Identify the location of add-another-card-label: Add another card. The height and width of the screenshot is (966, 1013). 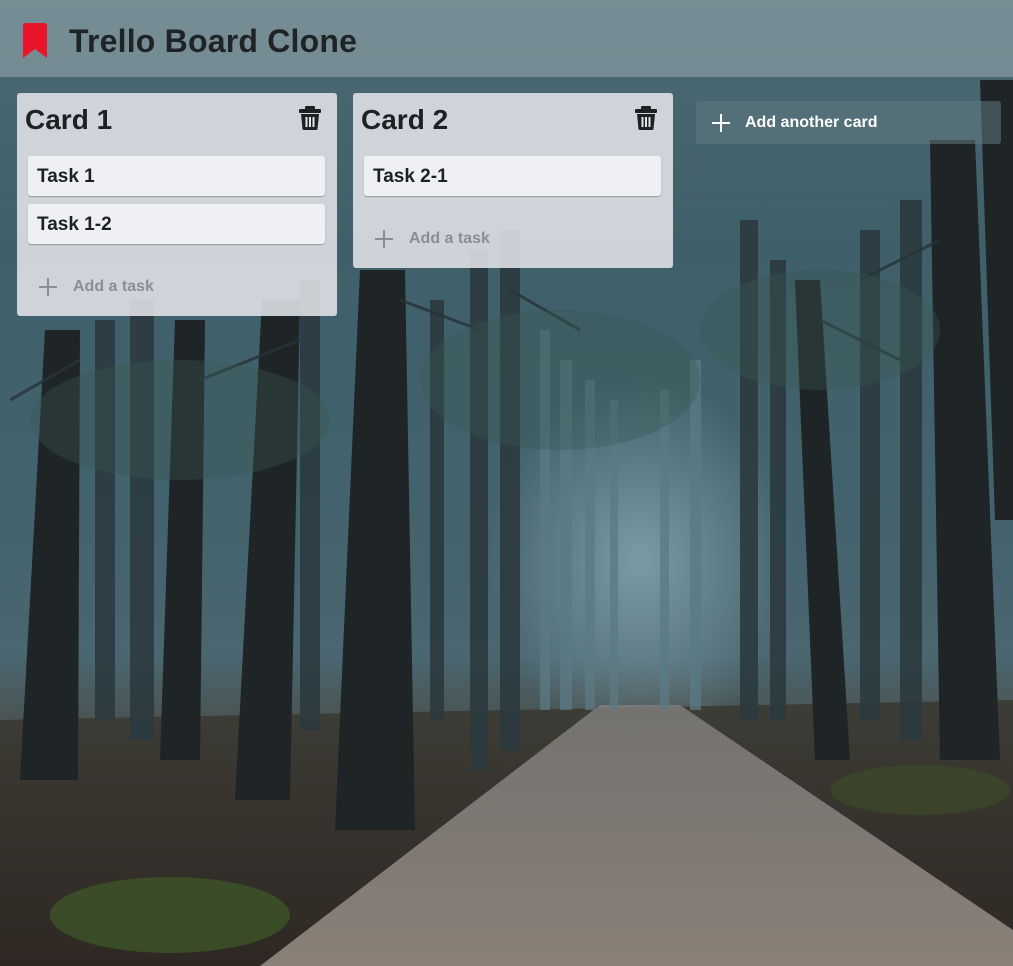
(811, 122).